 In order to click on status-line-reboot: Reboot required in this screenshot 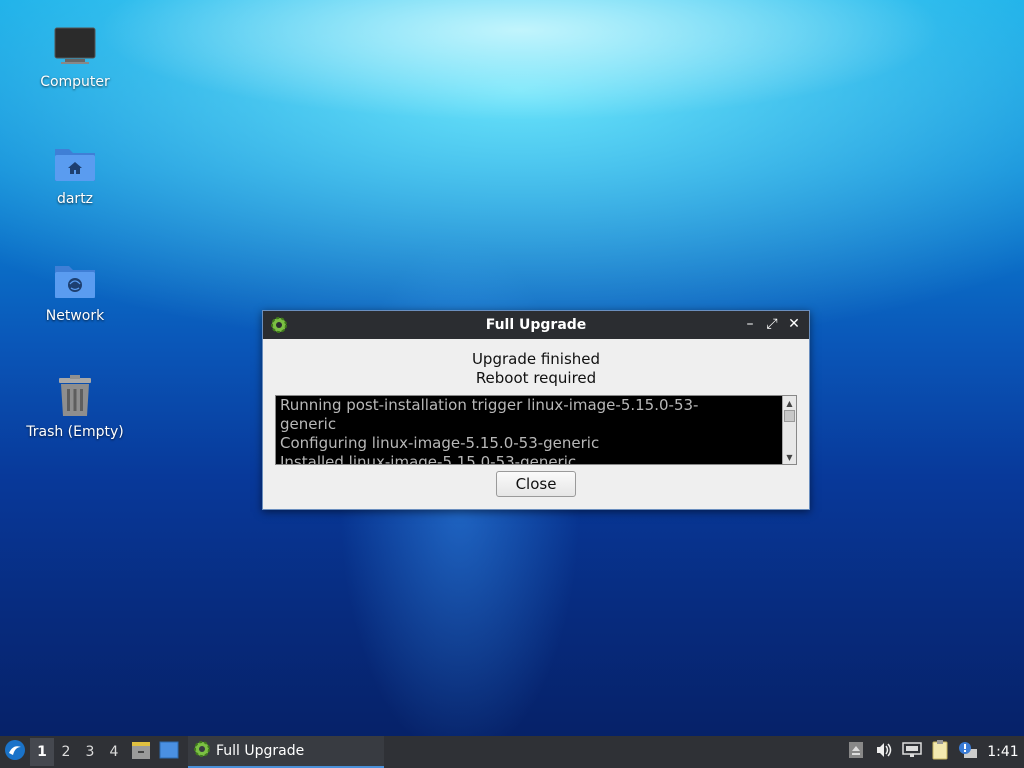, I will do `click(536, 378)`.